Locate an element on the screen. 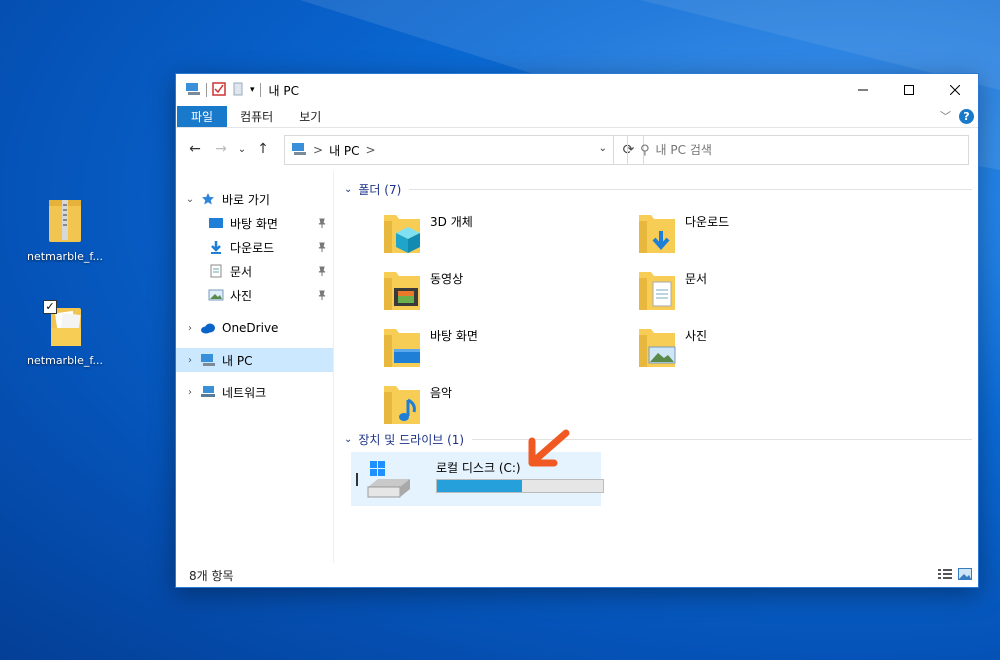  folder-3d-objects: 3D 개체 is located at coordinates (502, 236).